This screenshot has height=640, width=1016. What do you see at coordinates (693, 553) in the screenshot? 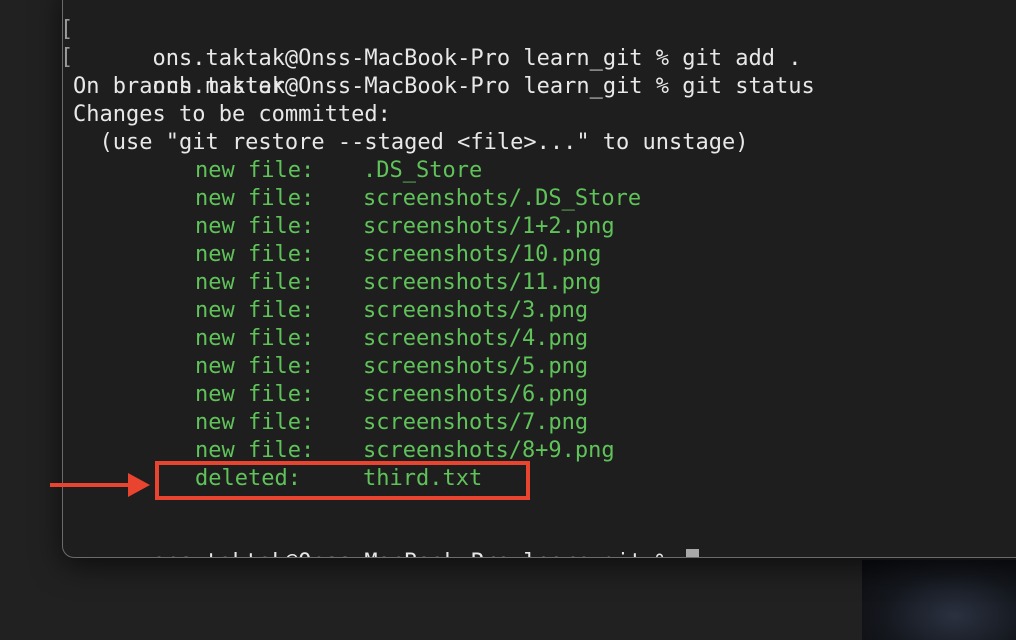
I see `text-cursor` at bounding box center [693, 553].